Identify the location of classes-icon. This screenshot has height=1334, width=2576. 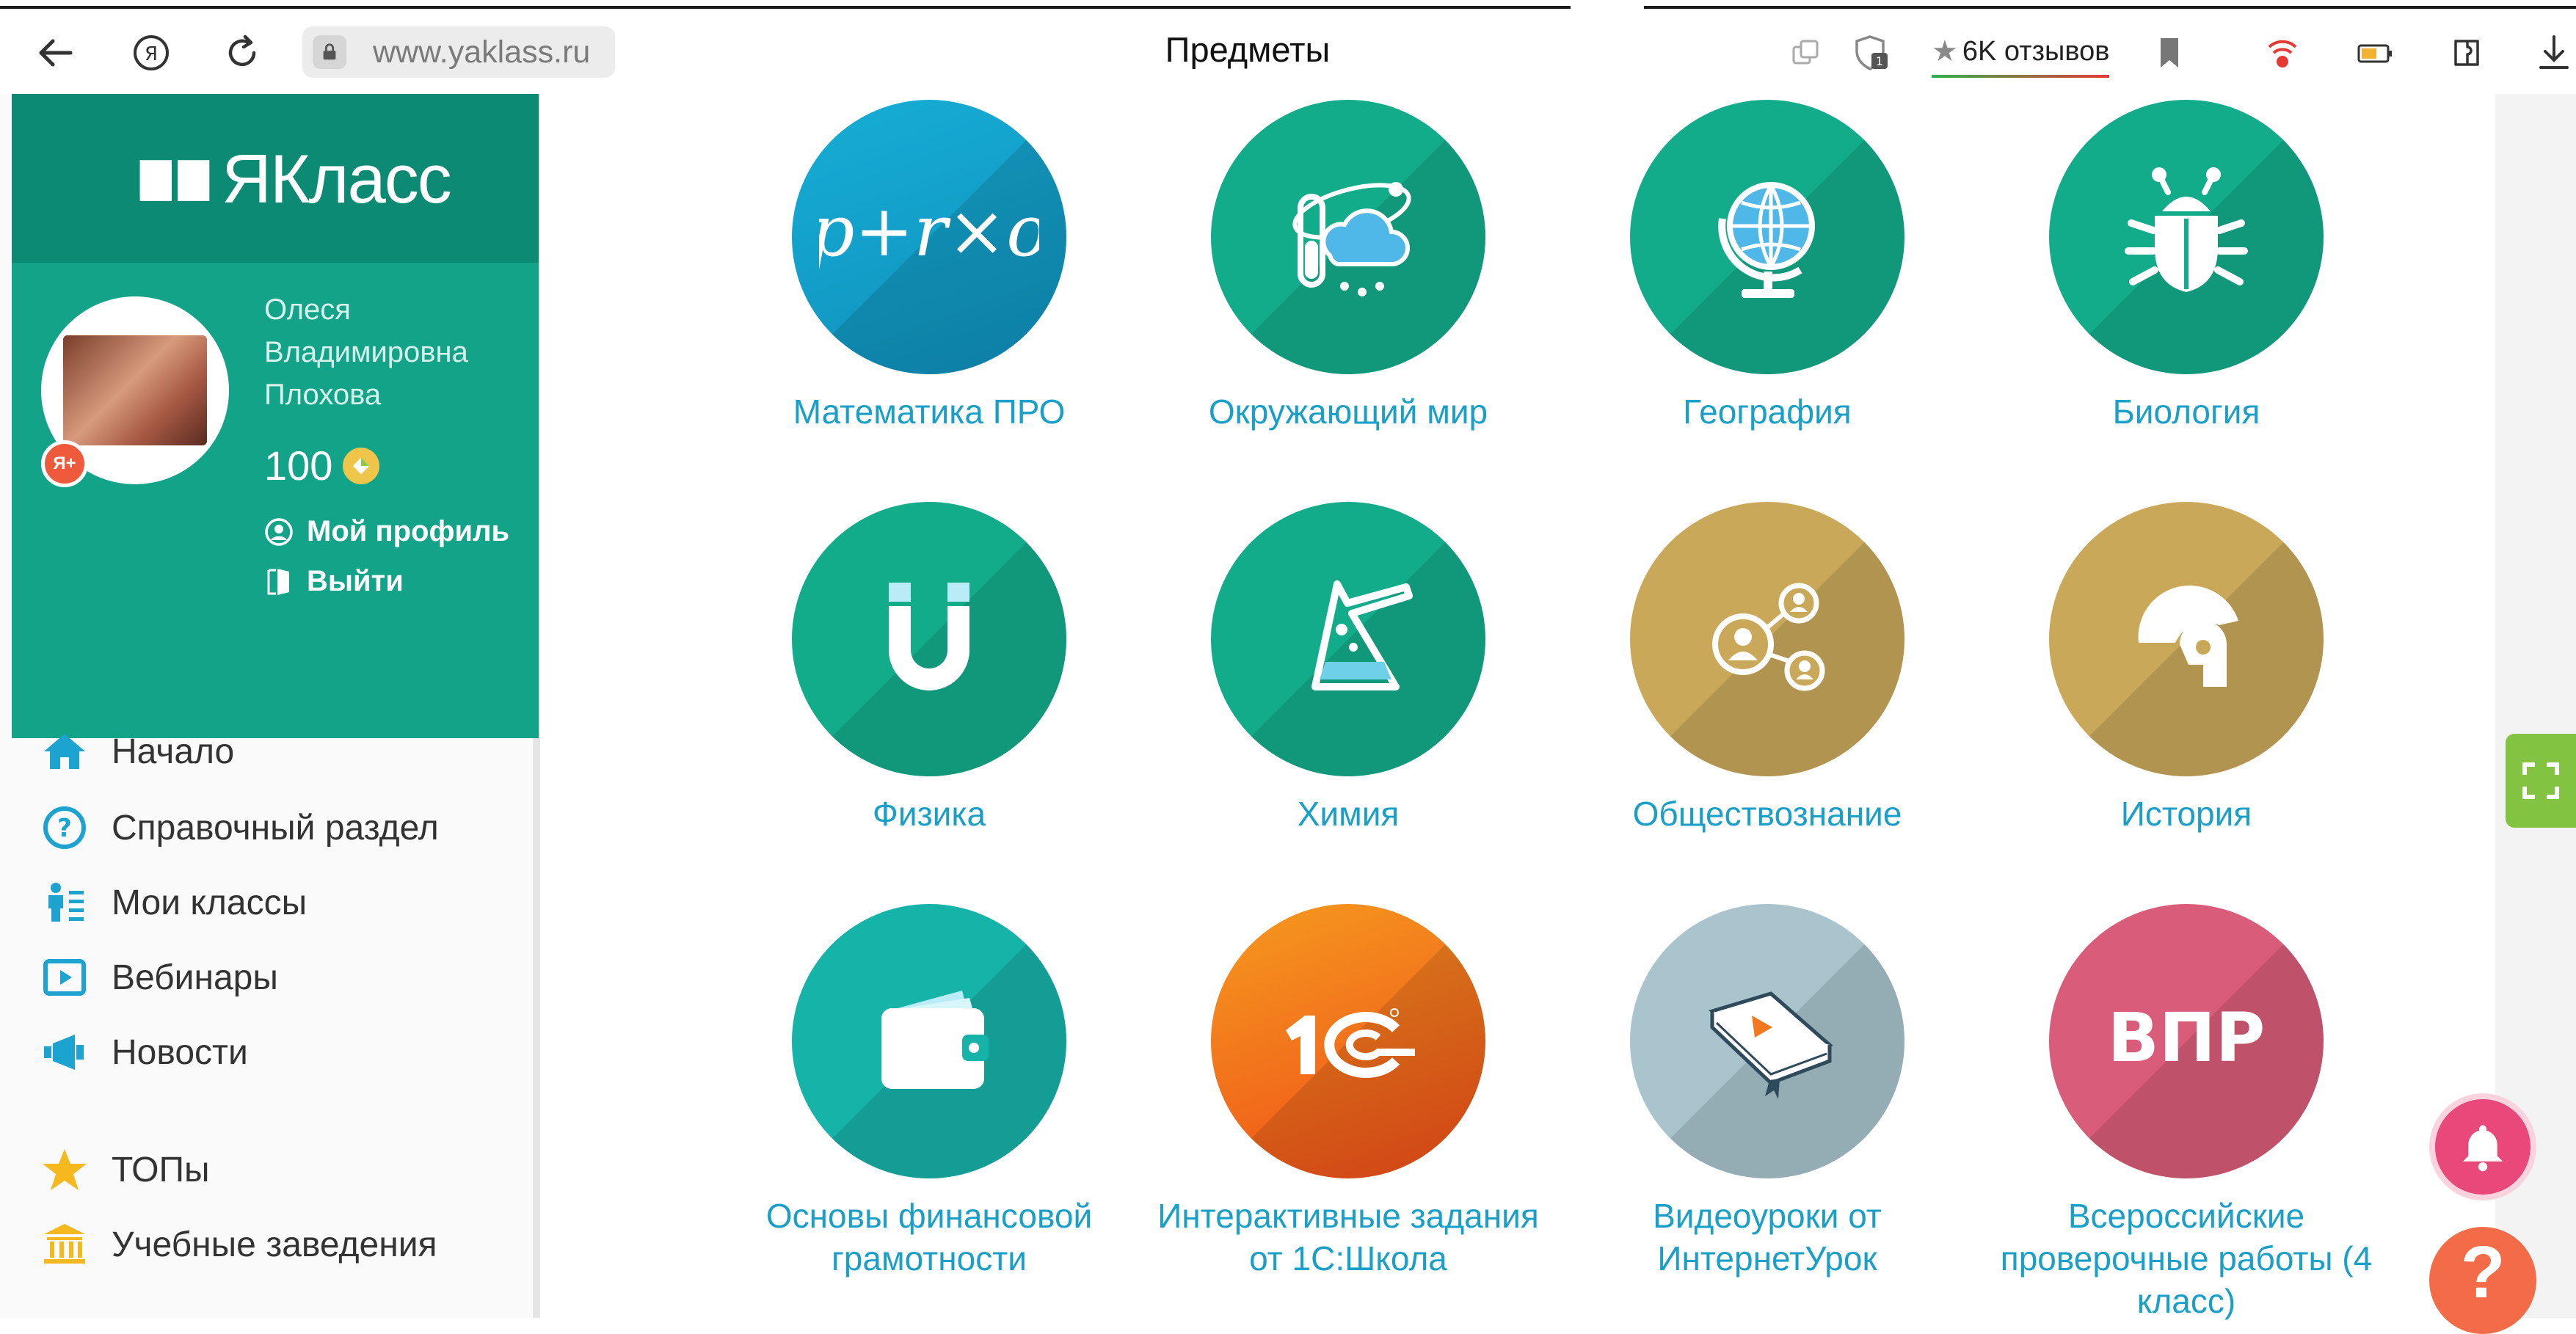
(65, 902).